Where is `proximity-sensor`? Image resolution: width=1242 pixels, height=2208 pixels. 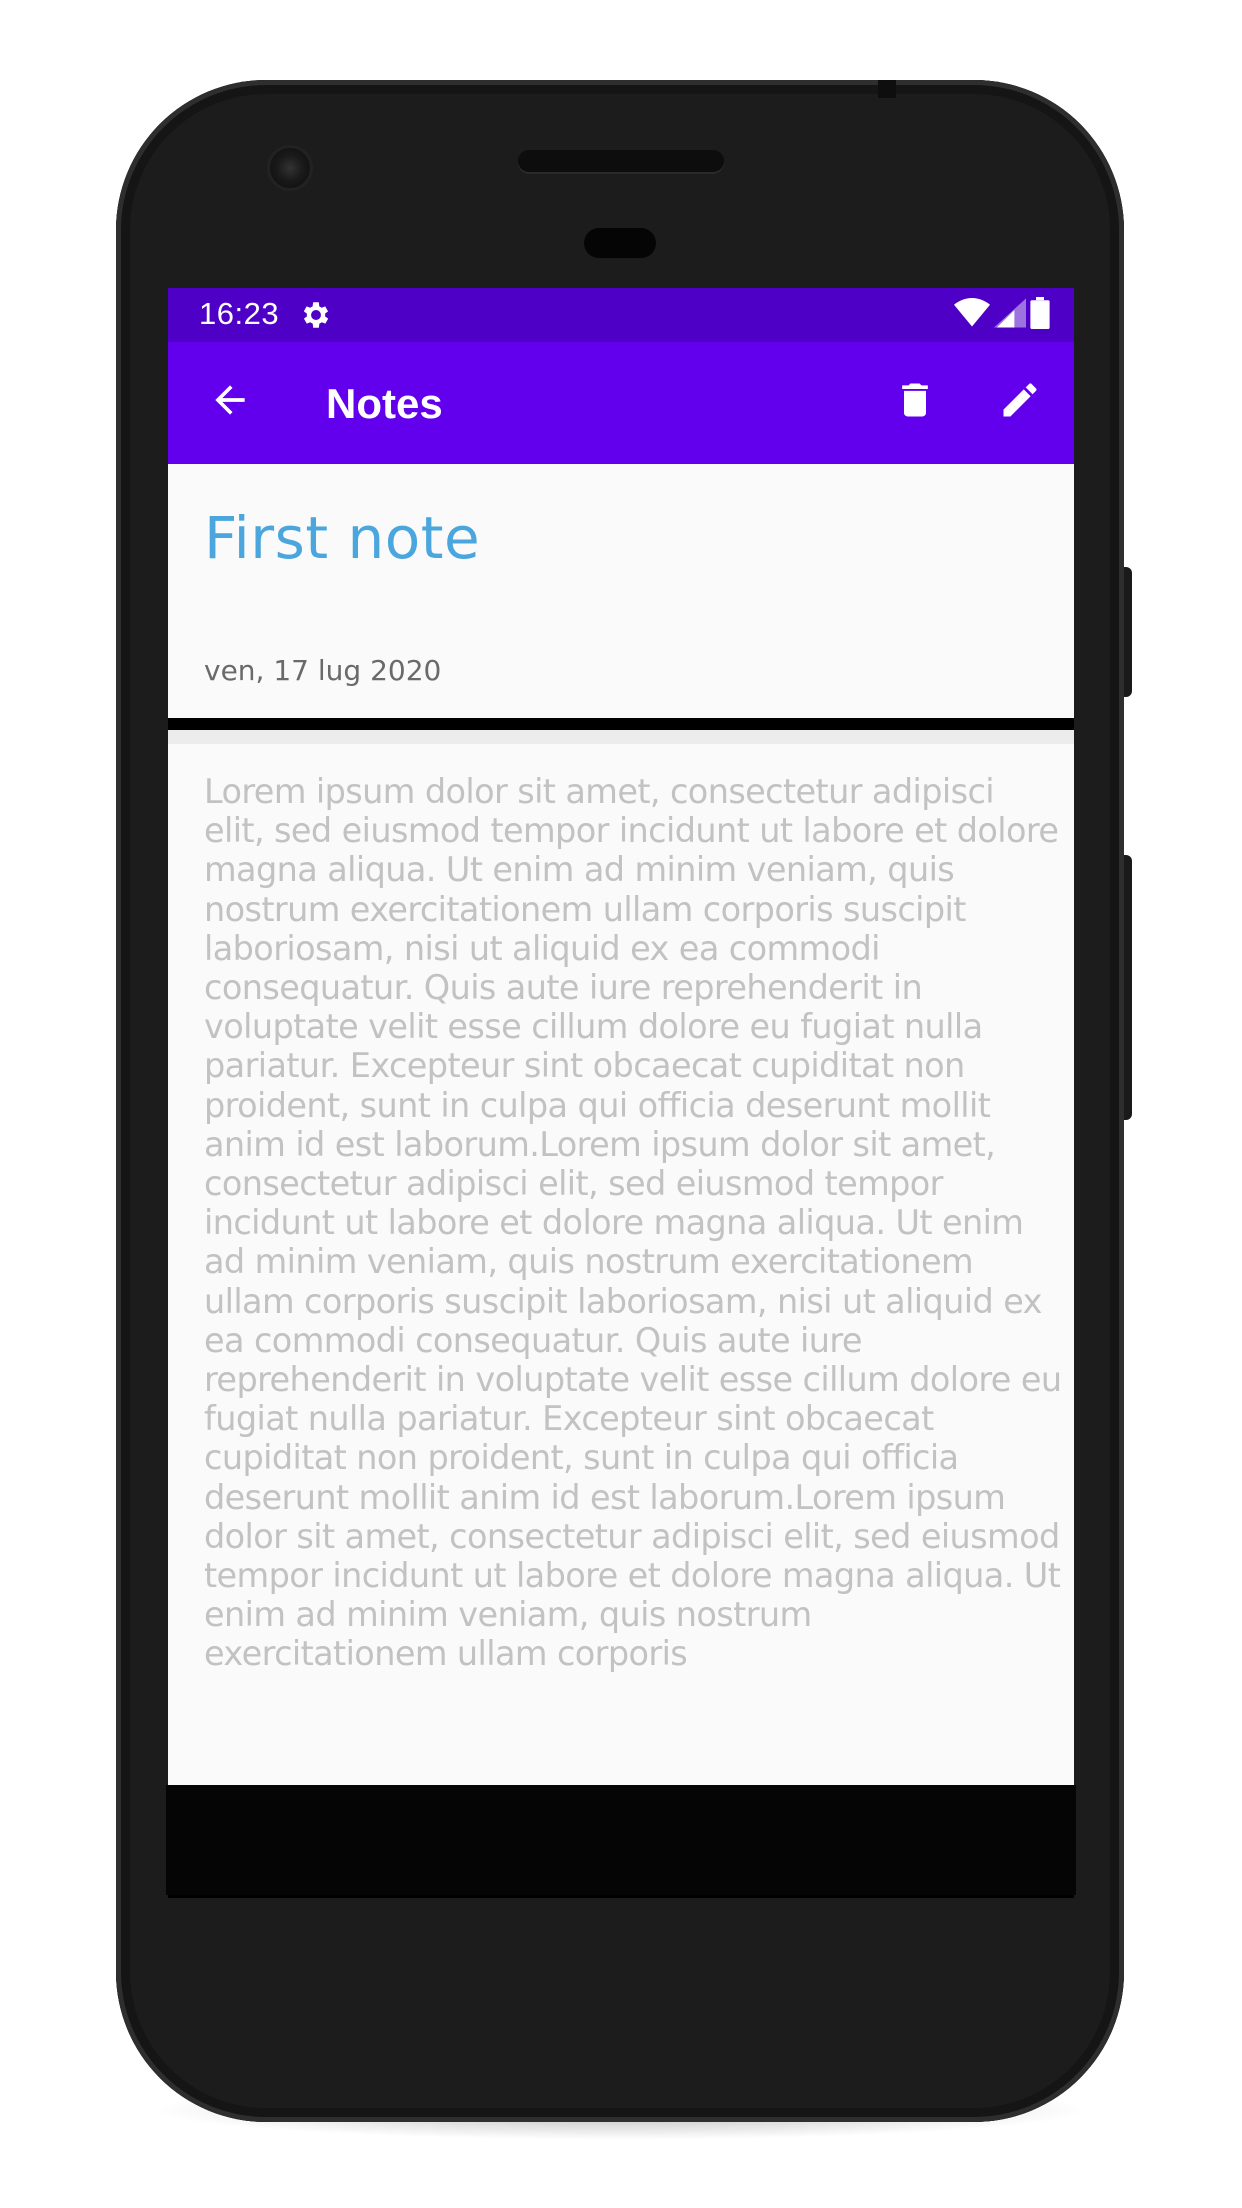 proximity-sensor is located at coordinates (620, 243).